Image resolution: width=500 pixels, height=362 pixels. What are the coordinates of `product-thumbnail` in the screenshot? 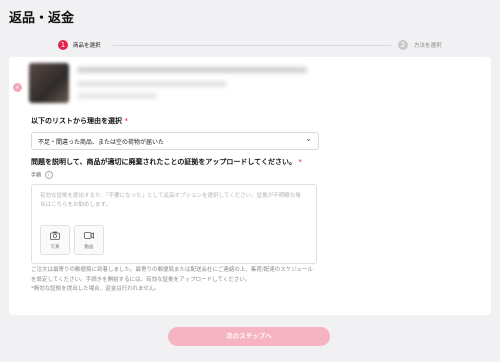 It's located at (49, 83).